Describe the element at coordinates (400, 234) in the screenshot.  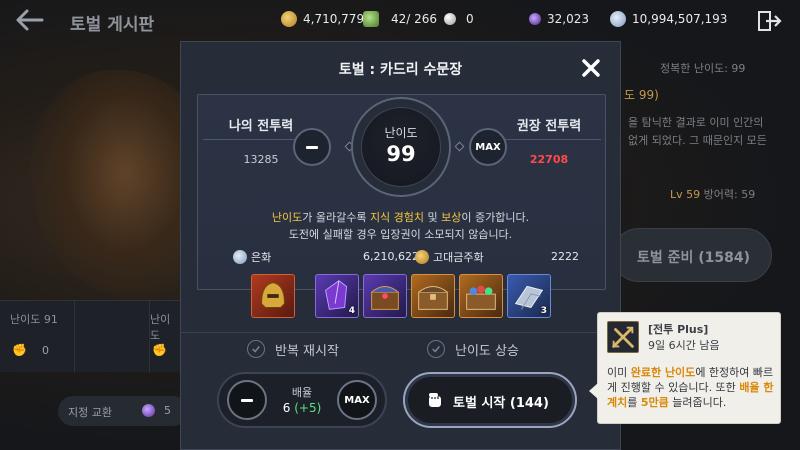
I see `failure-info-line: 도전에 실패할 경우 입장권이 소모되지 않습니다.` at that location.